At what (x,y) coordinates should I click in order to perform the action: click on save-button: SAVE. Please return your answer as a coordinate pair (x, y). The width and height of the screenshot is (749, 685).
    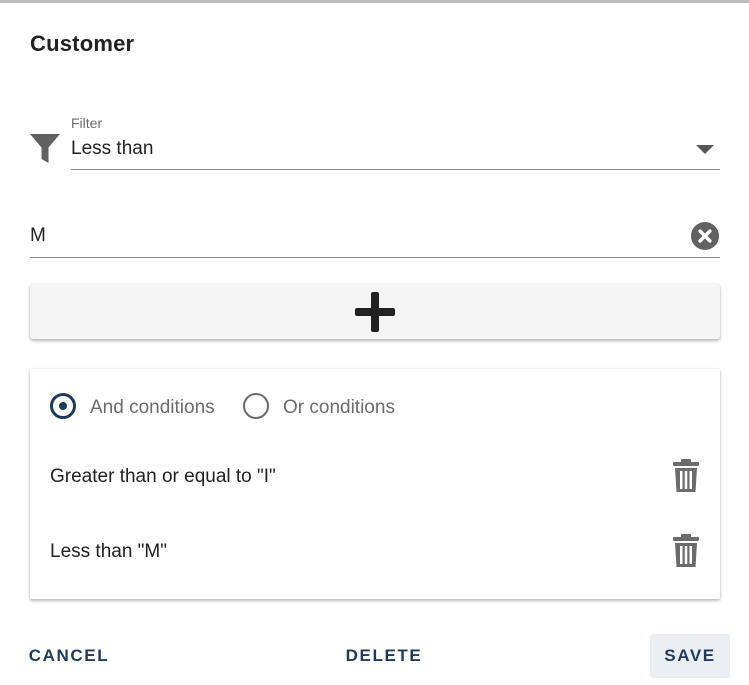
    Looking at the image, I should click on (690, 656).